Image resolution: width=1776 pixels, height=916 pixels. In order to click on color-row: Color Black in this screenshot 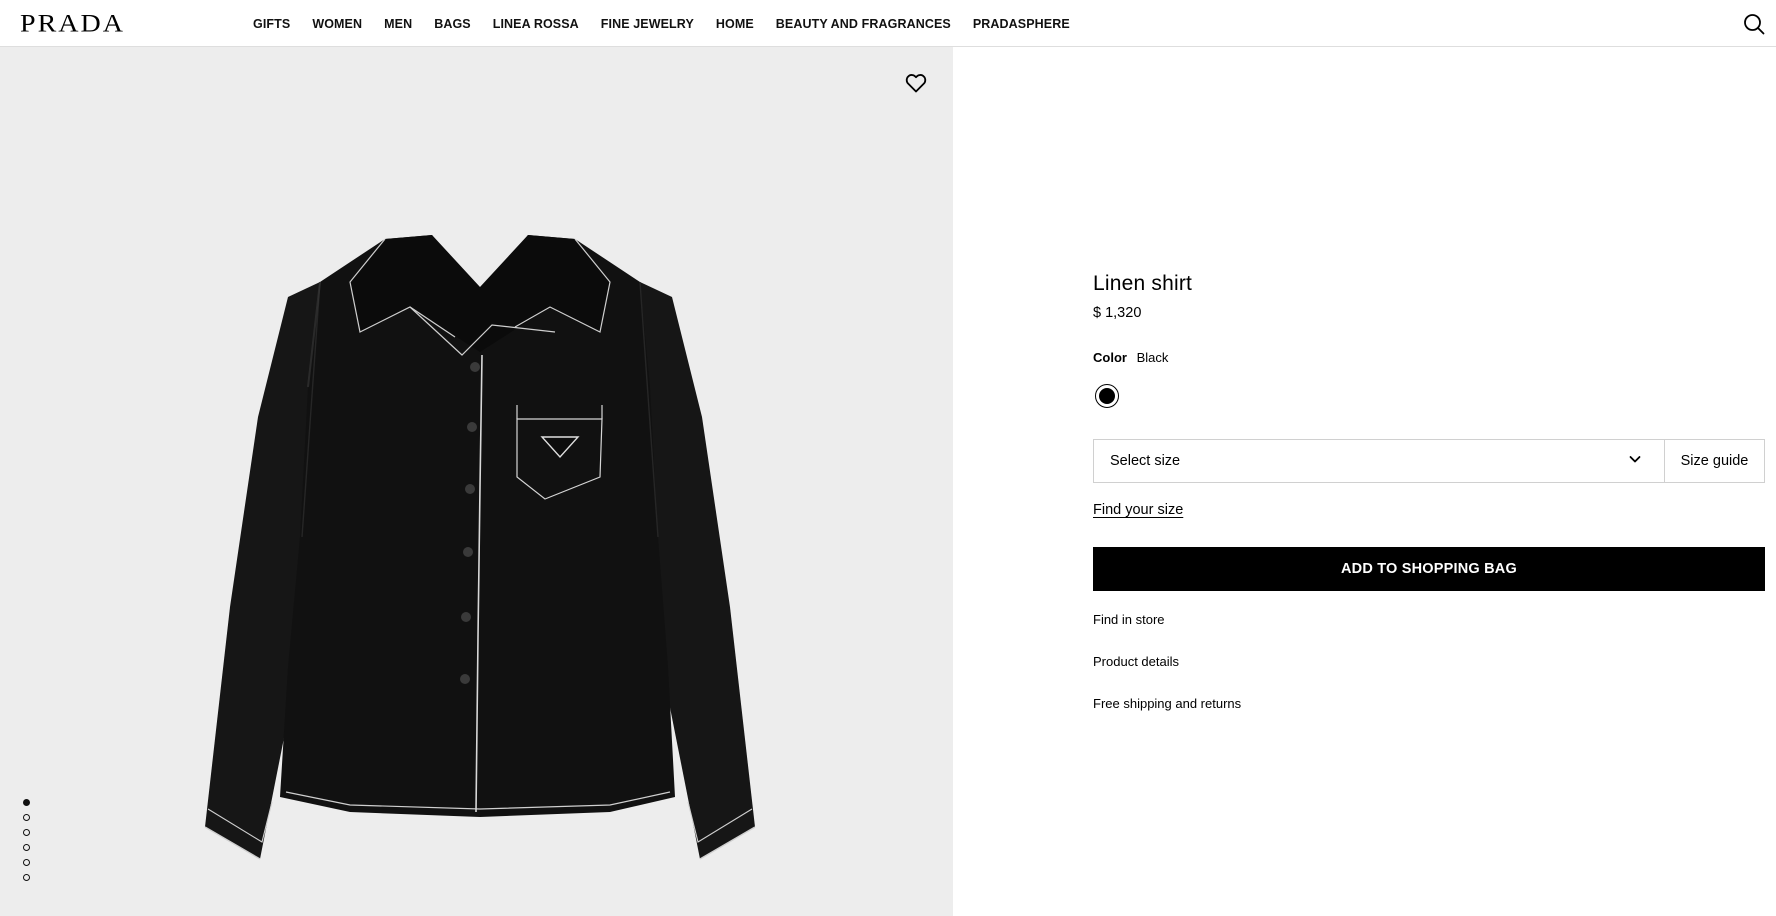, I will do `click(1130, 357)`.